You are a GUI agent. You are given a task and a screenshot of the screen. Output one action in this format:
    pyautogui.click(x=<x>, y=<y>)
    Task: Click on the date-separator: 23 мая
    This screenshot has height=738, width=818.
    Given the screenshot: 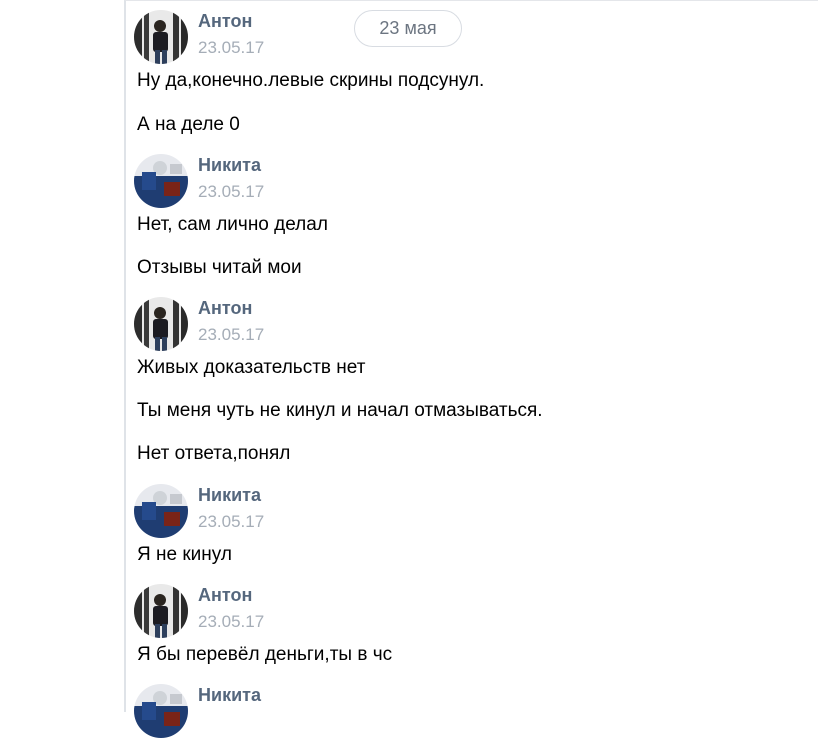 What is the action you would take?
    pyautogui.click(x=408, y=28)
    